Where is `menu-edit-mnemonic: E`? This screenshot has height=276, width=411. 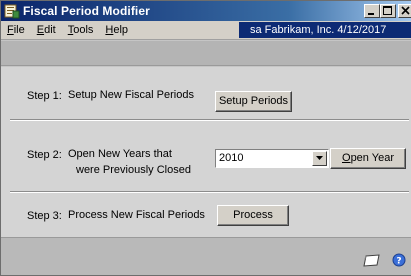 menu-edit-mnemonic: E is located at coordinates (40, 30).